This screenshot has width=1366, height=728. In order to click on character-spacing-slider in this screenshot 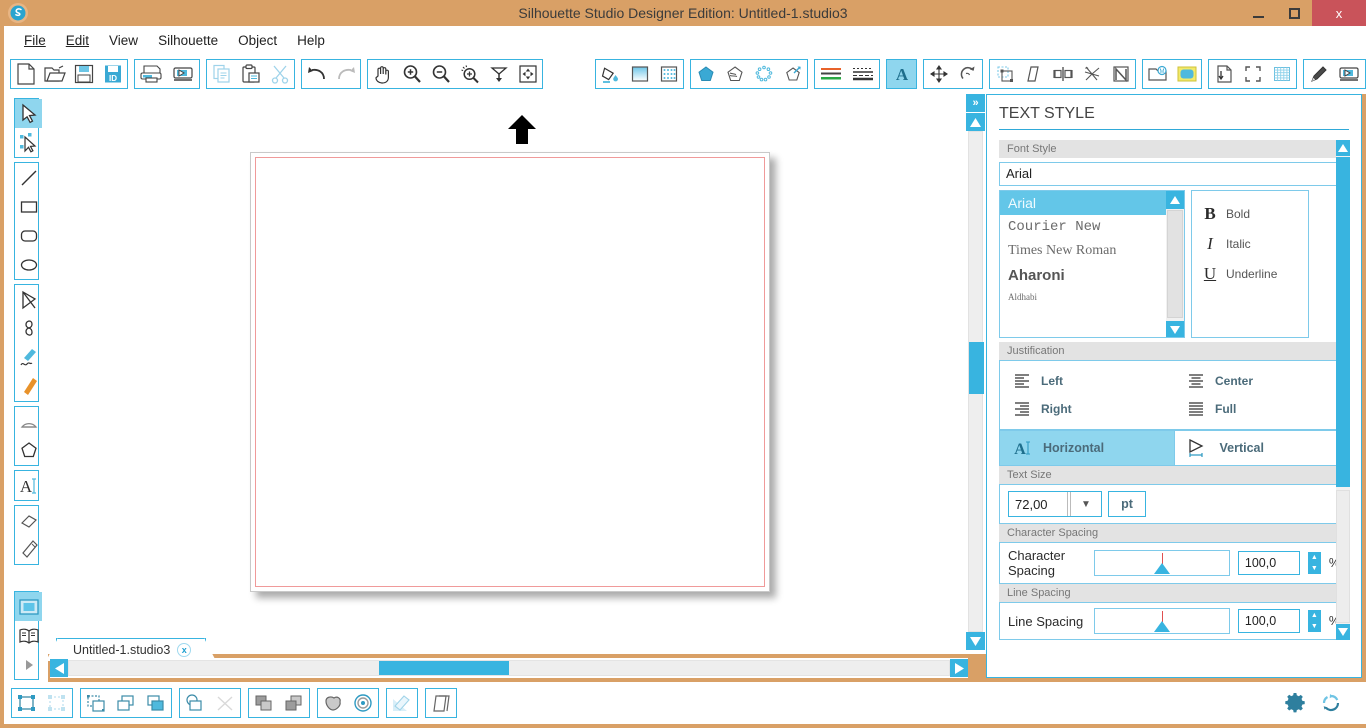, I will do `click(1162, 563)`.